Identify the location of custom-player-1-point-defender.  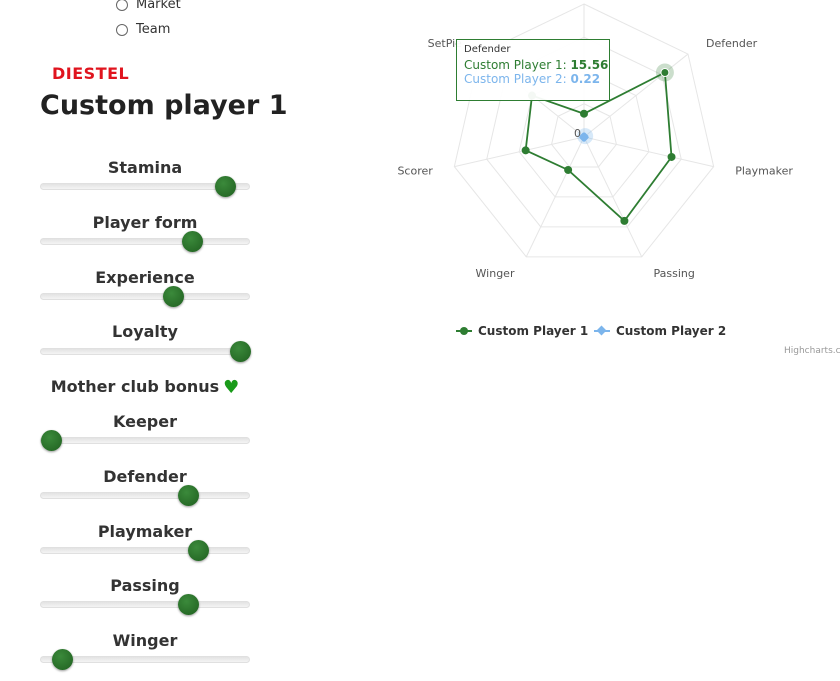
(665, 72).